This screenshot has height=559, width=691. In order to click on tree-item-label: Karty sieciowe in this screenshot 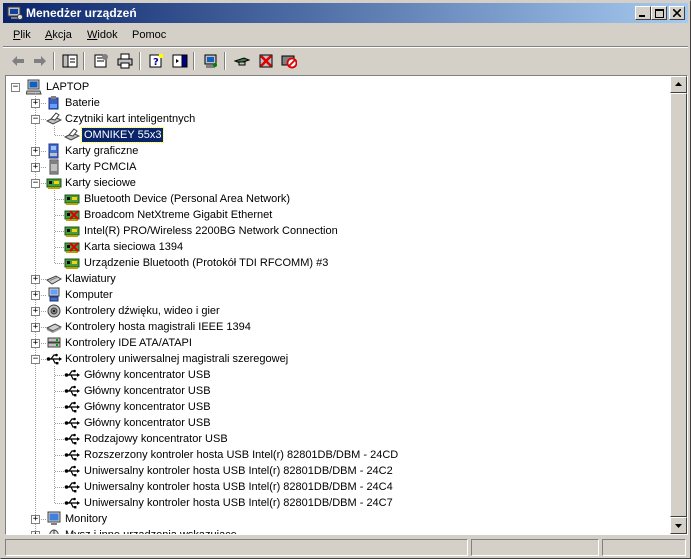, I will do `click(100, 183)`.